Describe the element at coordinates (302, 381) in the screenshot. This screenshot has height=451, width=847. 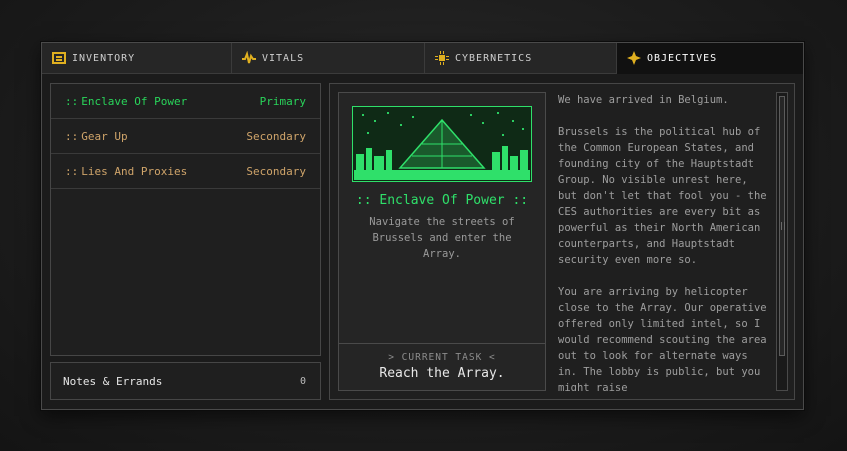
I see `notes-count: 0` at that location.